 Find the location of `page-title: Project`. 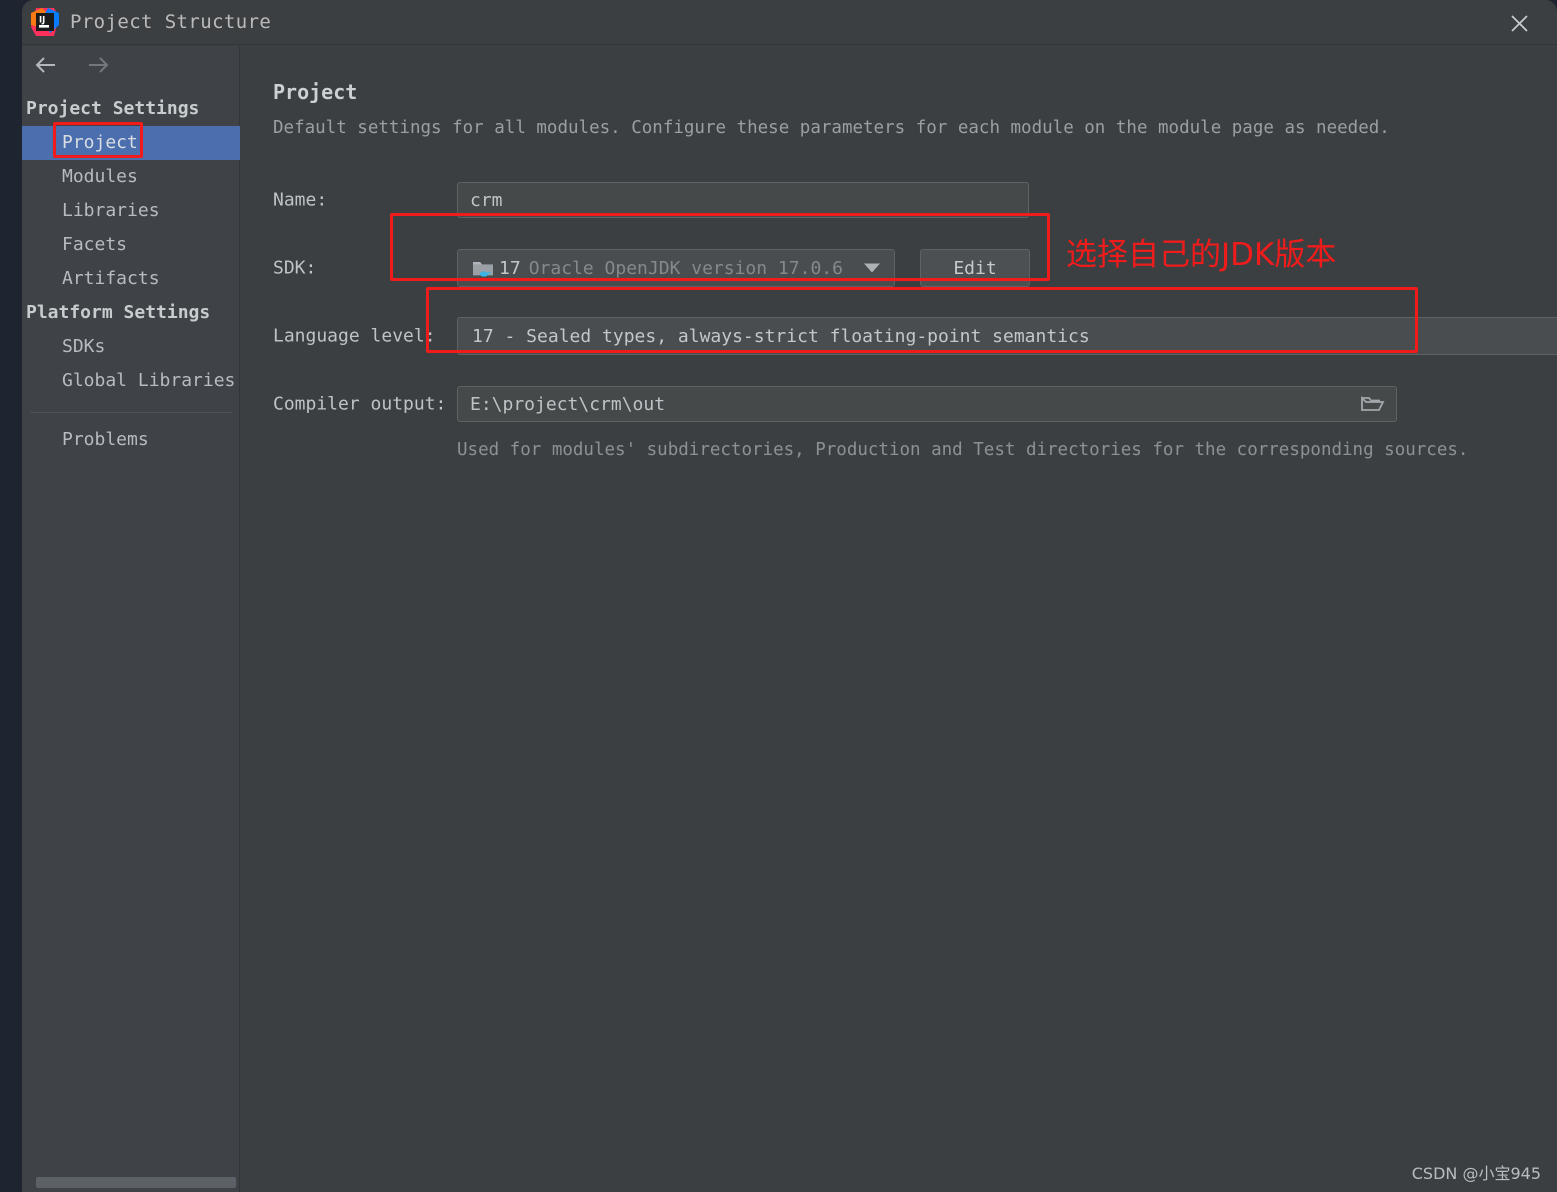

page-title: Project is located at coordinates (315, 92).